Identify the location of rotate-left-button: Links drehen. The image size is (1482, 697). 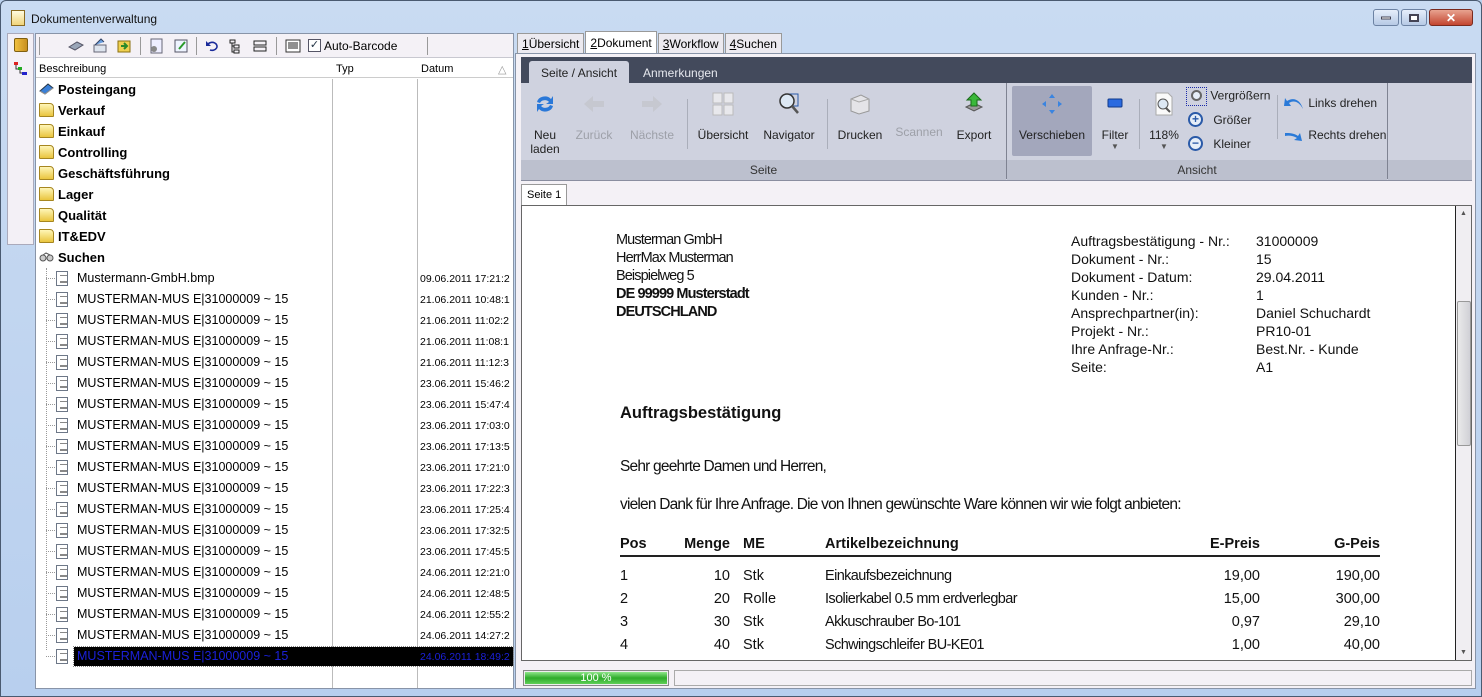
(1330, 103).